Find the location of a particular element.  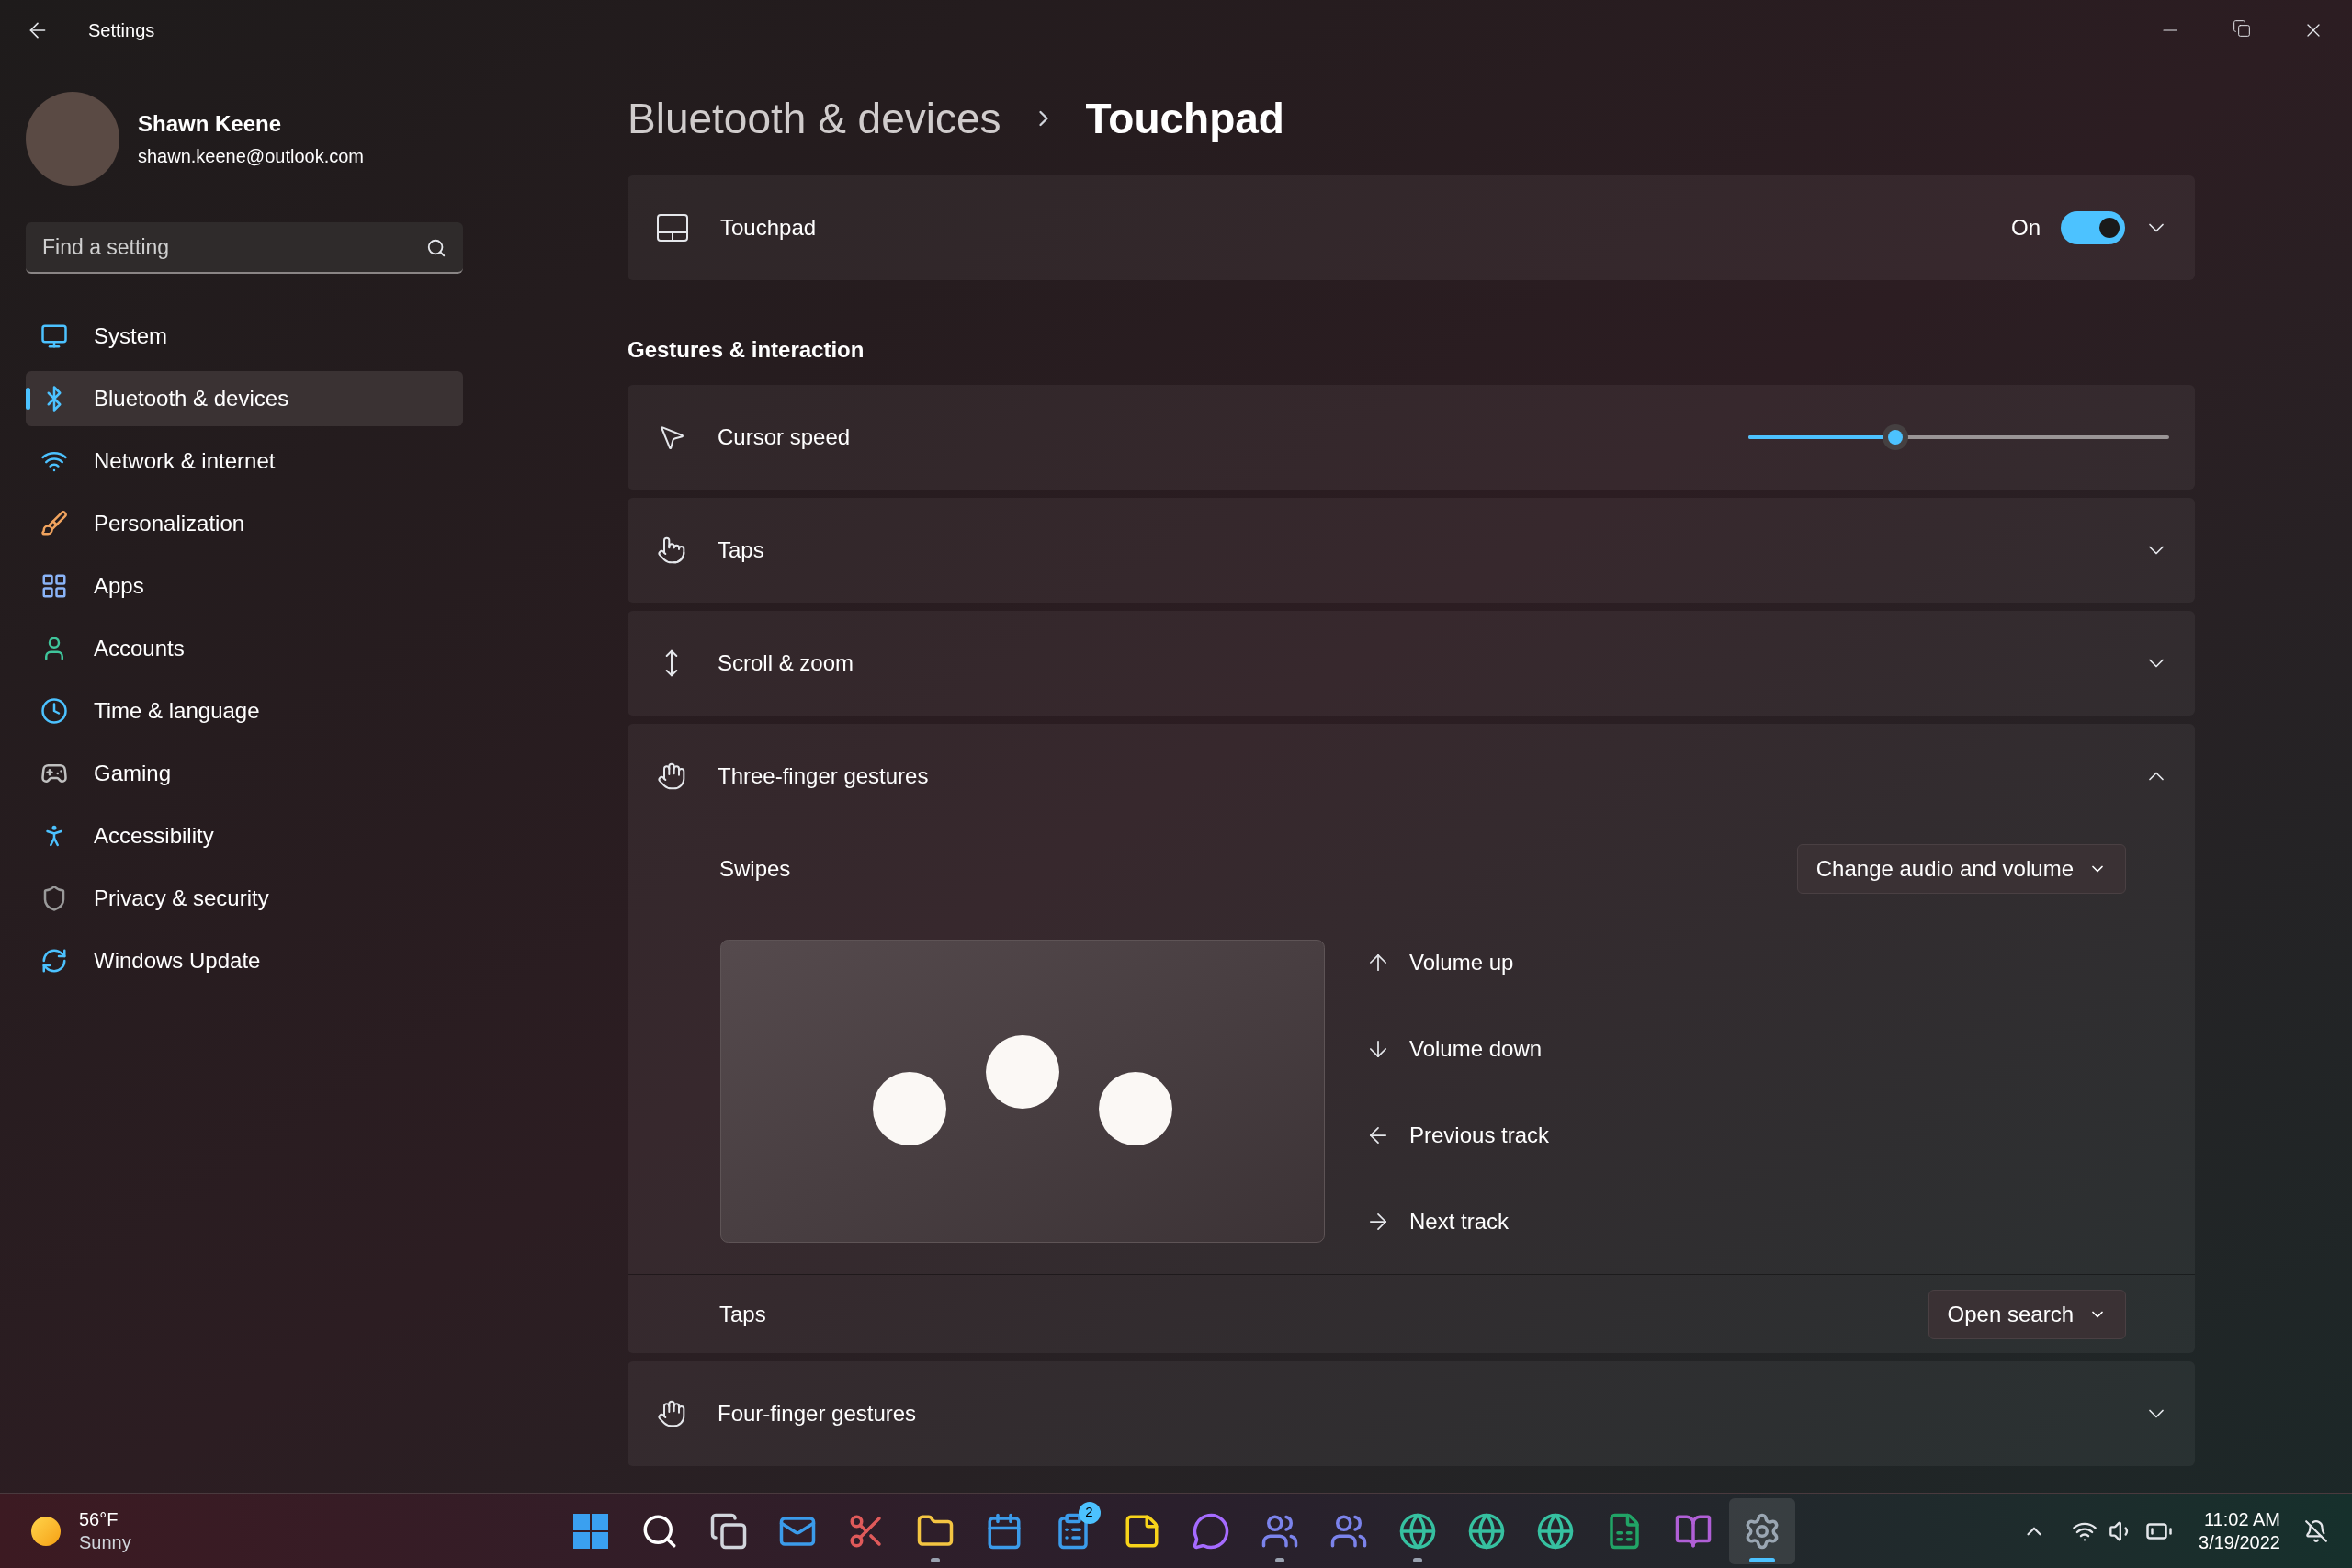

setting-label: Touchpad is located at coordinates (769, 228).